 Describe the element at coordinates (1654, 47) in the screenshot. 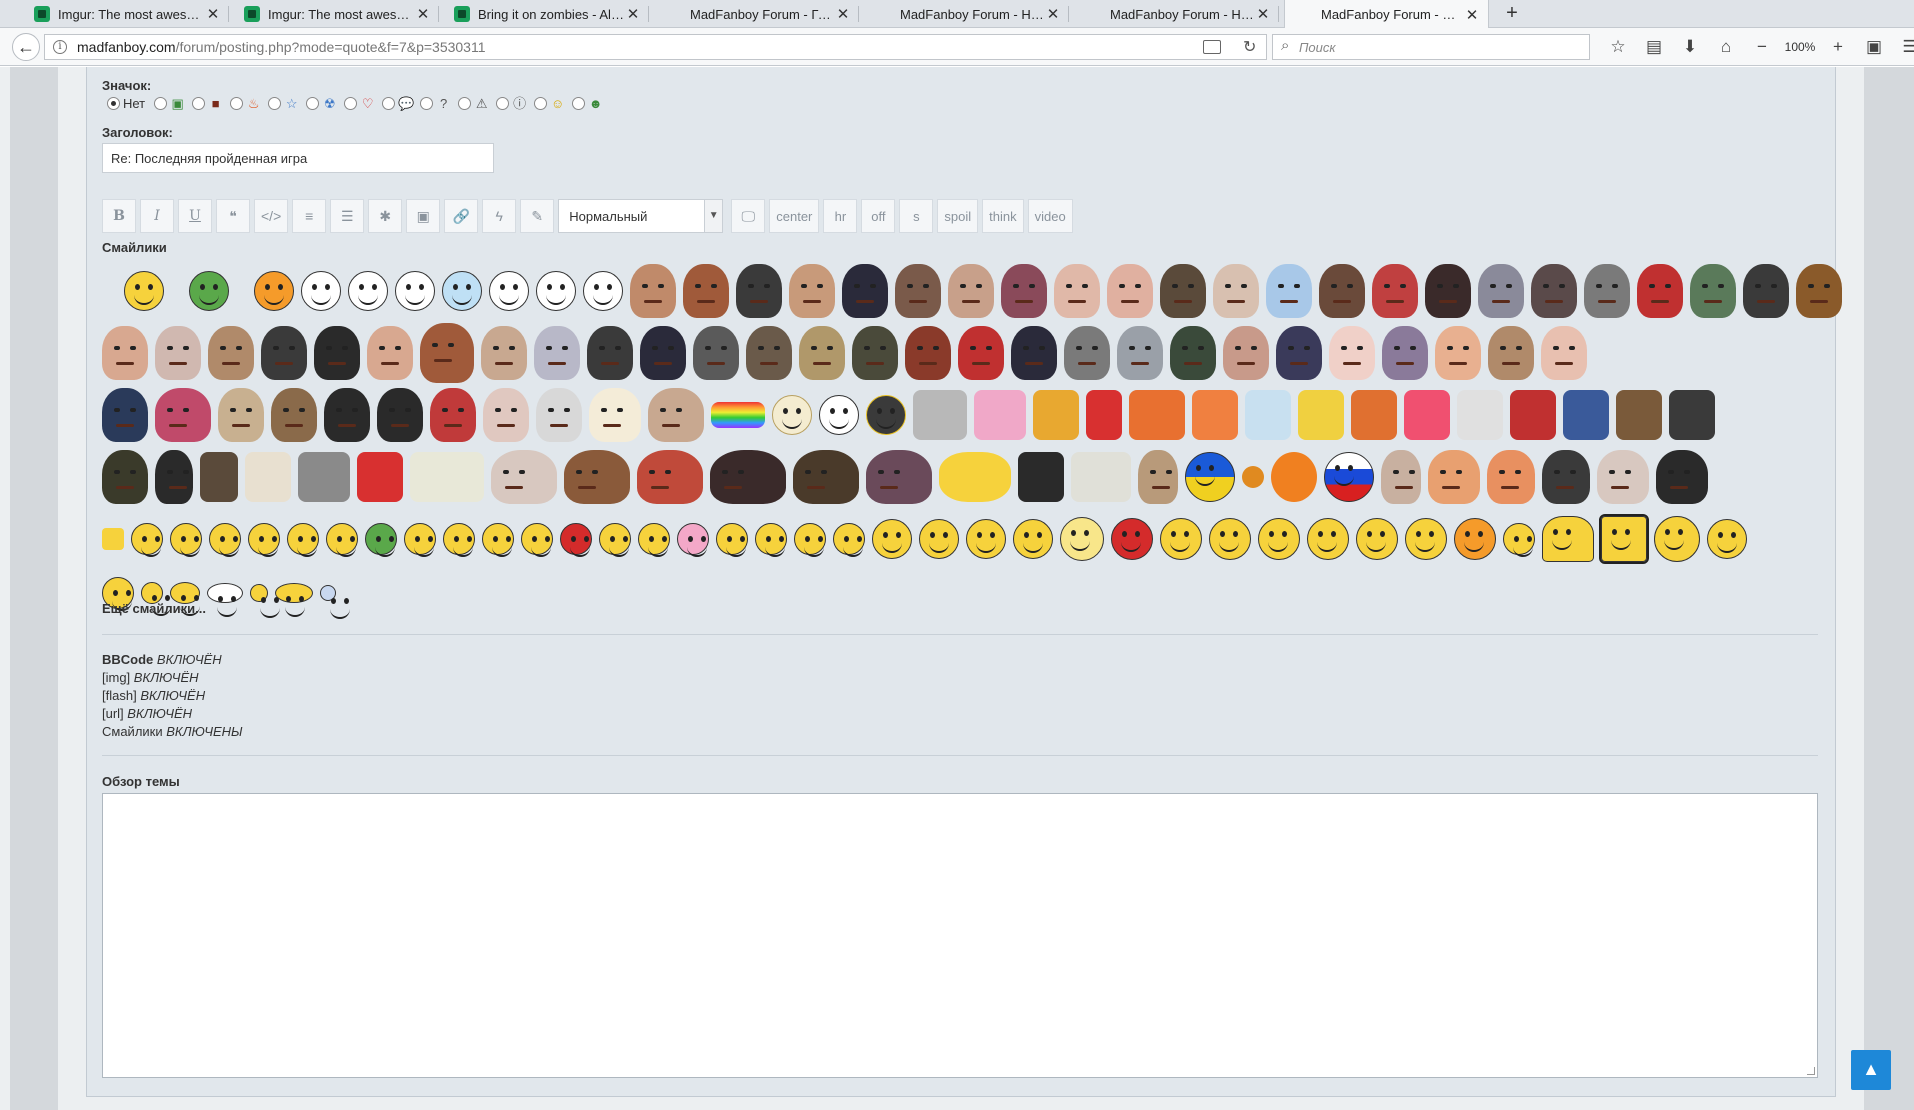

I see `library-icon: ▤` at that location.